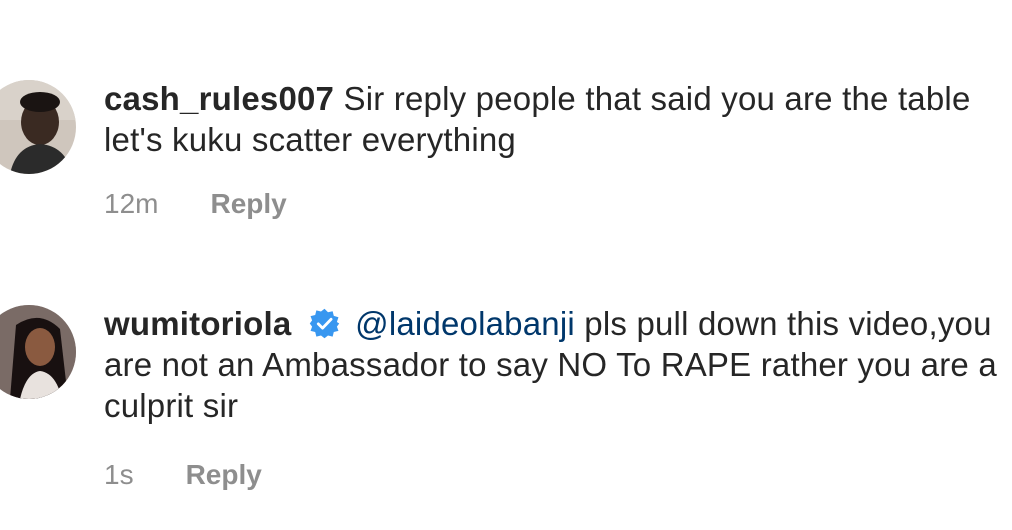  I want to click on comment-mention-link: @laideolabanji, so click(465, 323).